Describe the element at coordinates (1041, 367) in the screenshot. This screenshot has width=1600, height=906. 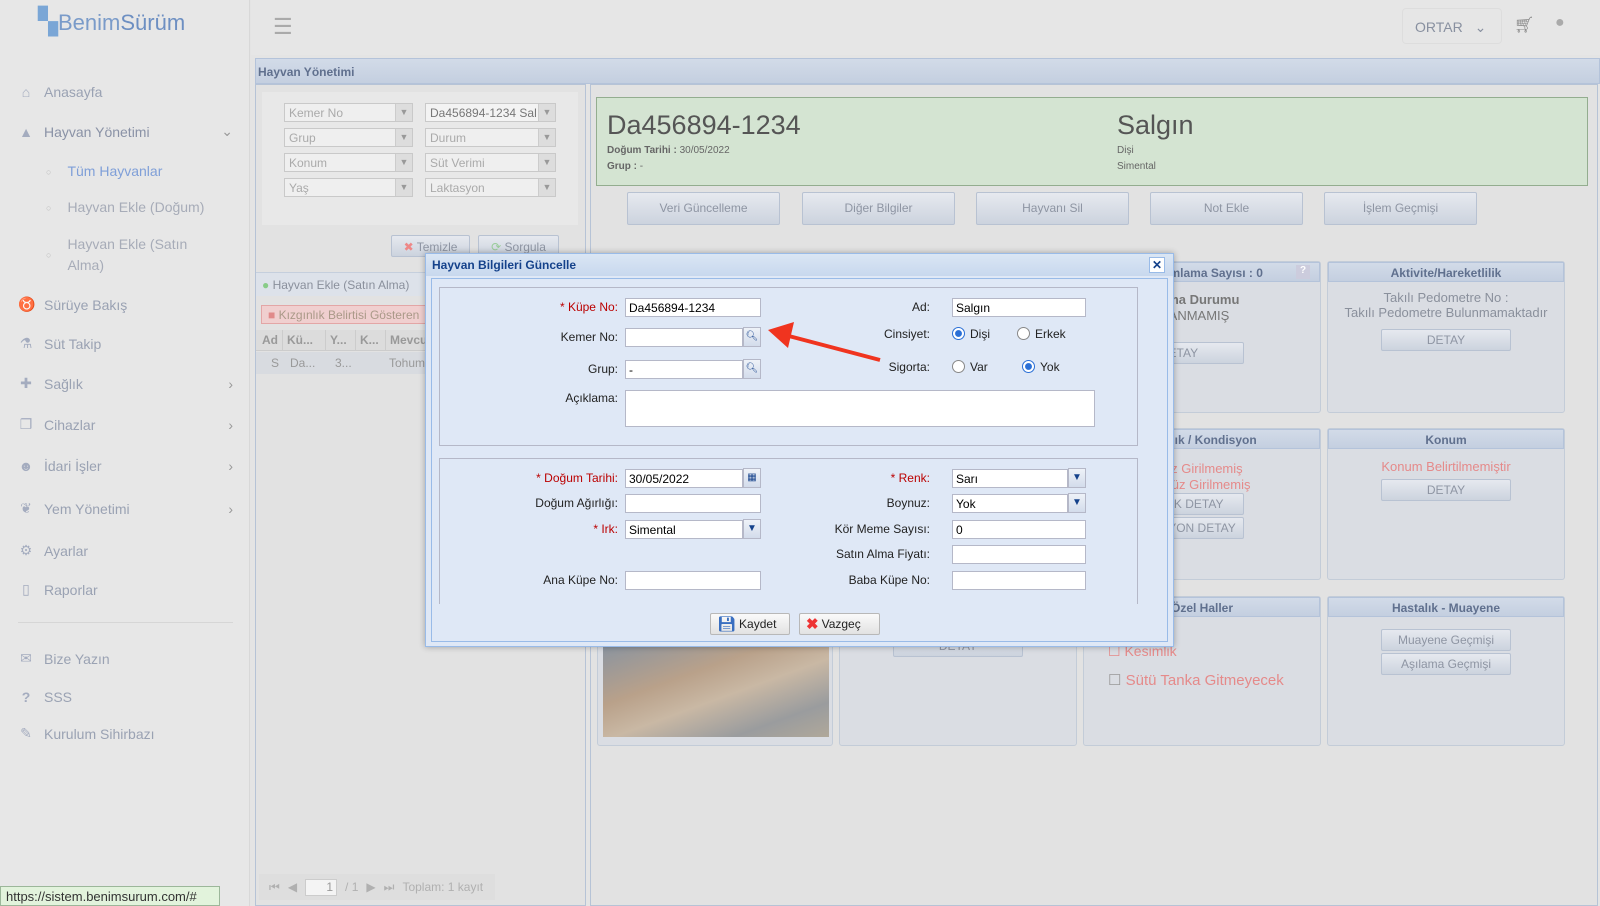
I see `insurance-no-radio: Yok` at that location.